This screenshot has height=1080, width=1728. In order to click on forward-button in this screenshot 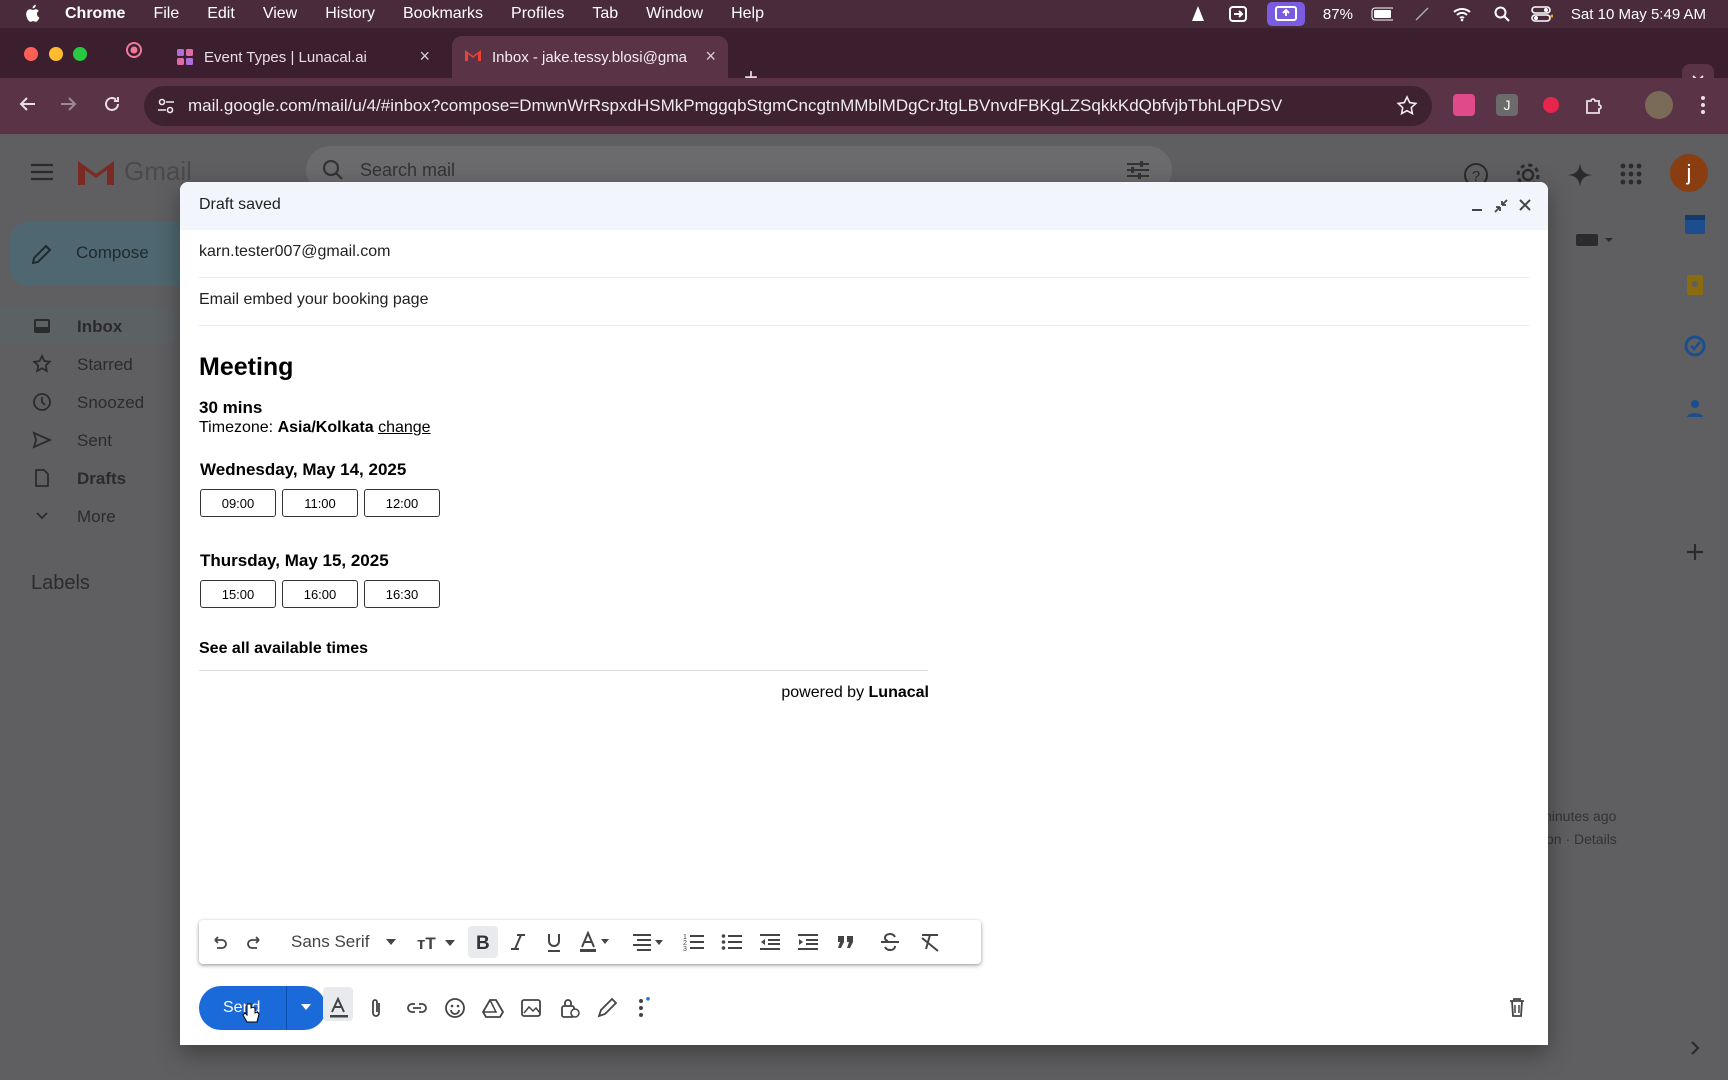, I will do `click(68, 104)`.